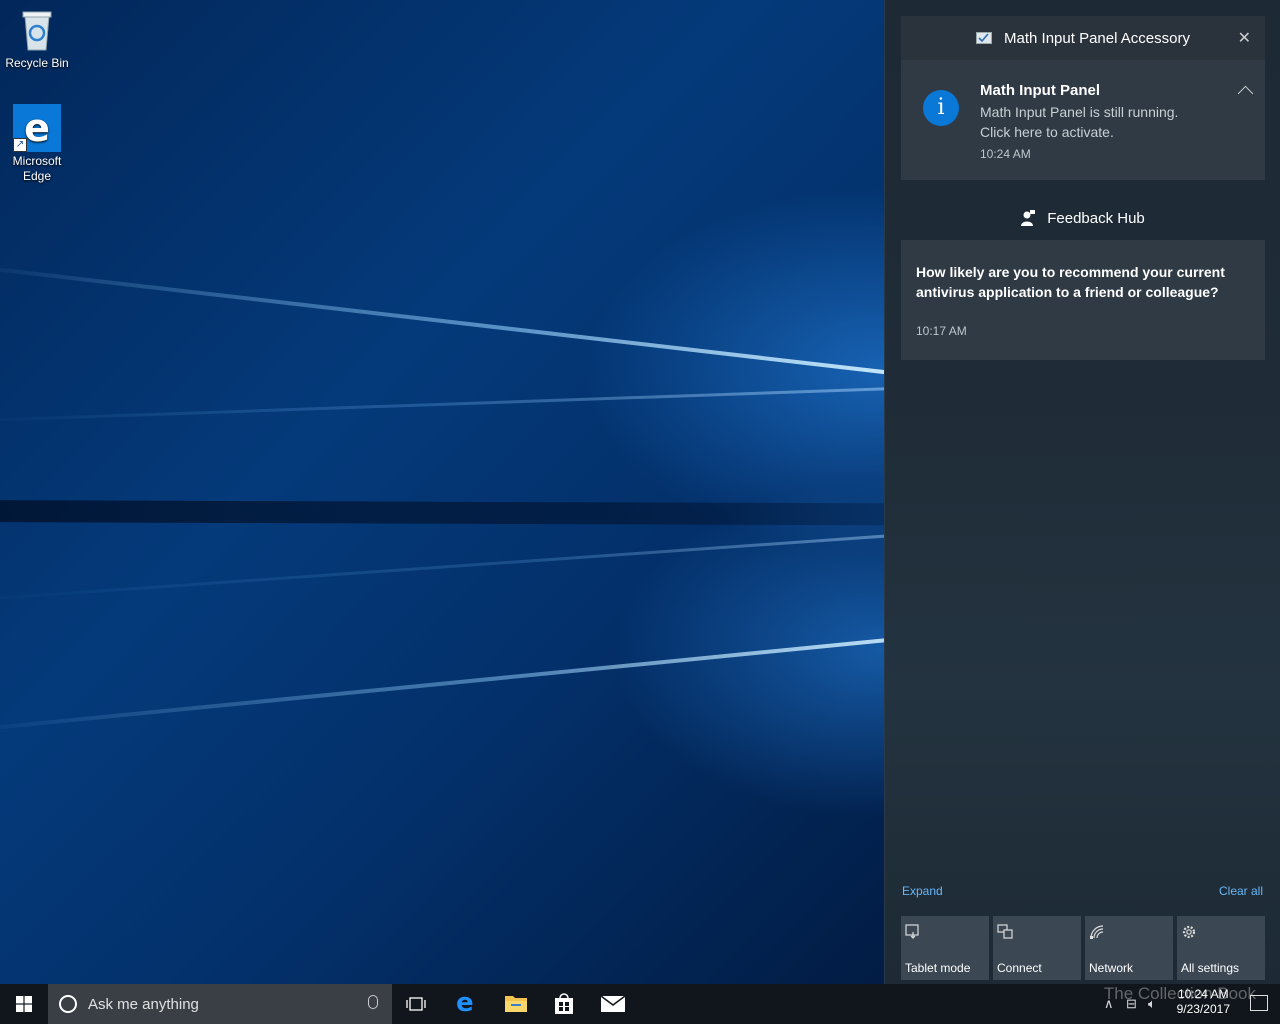 The height and width of the screenshot is (1024, 1280). I want to click on quick-action-label: Tablet mode, so click(938, 968).